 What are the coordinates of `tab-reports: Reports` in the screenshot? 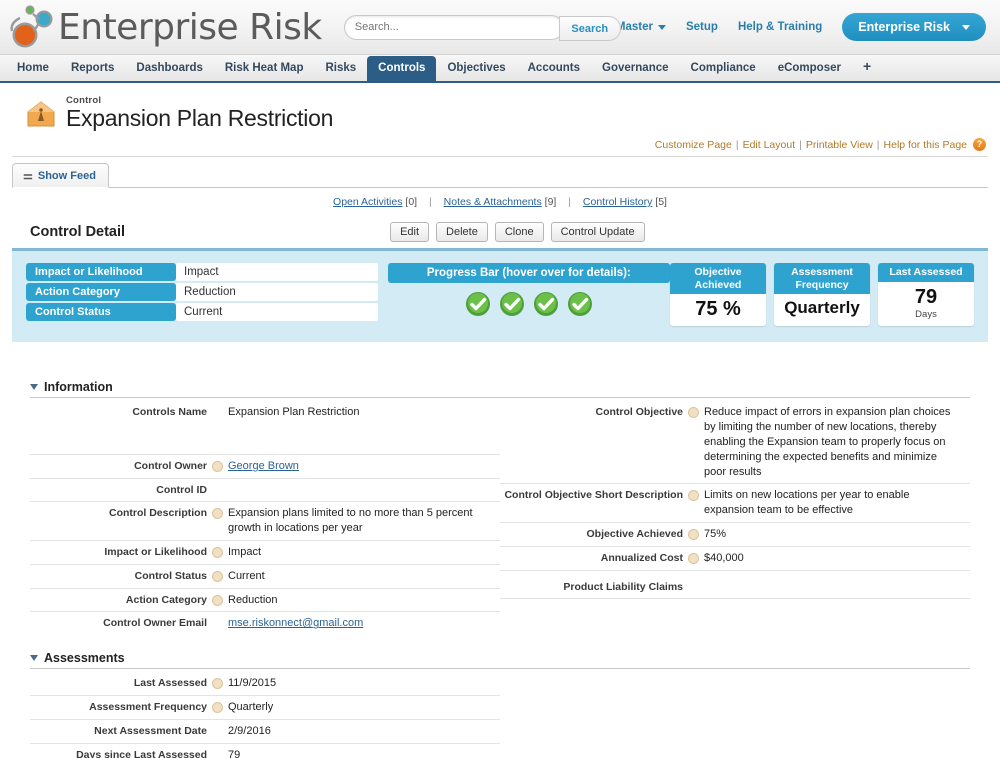 It's located at (92, 68).